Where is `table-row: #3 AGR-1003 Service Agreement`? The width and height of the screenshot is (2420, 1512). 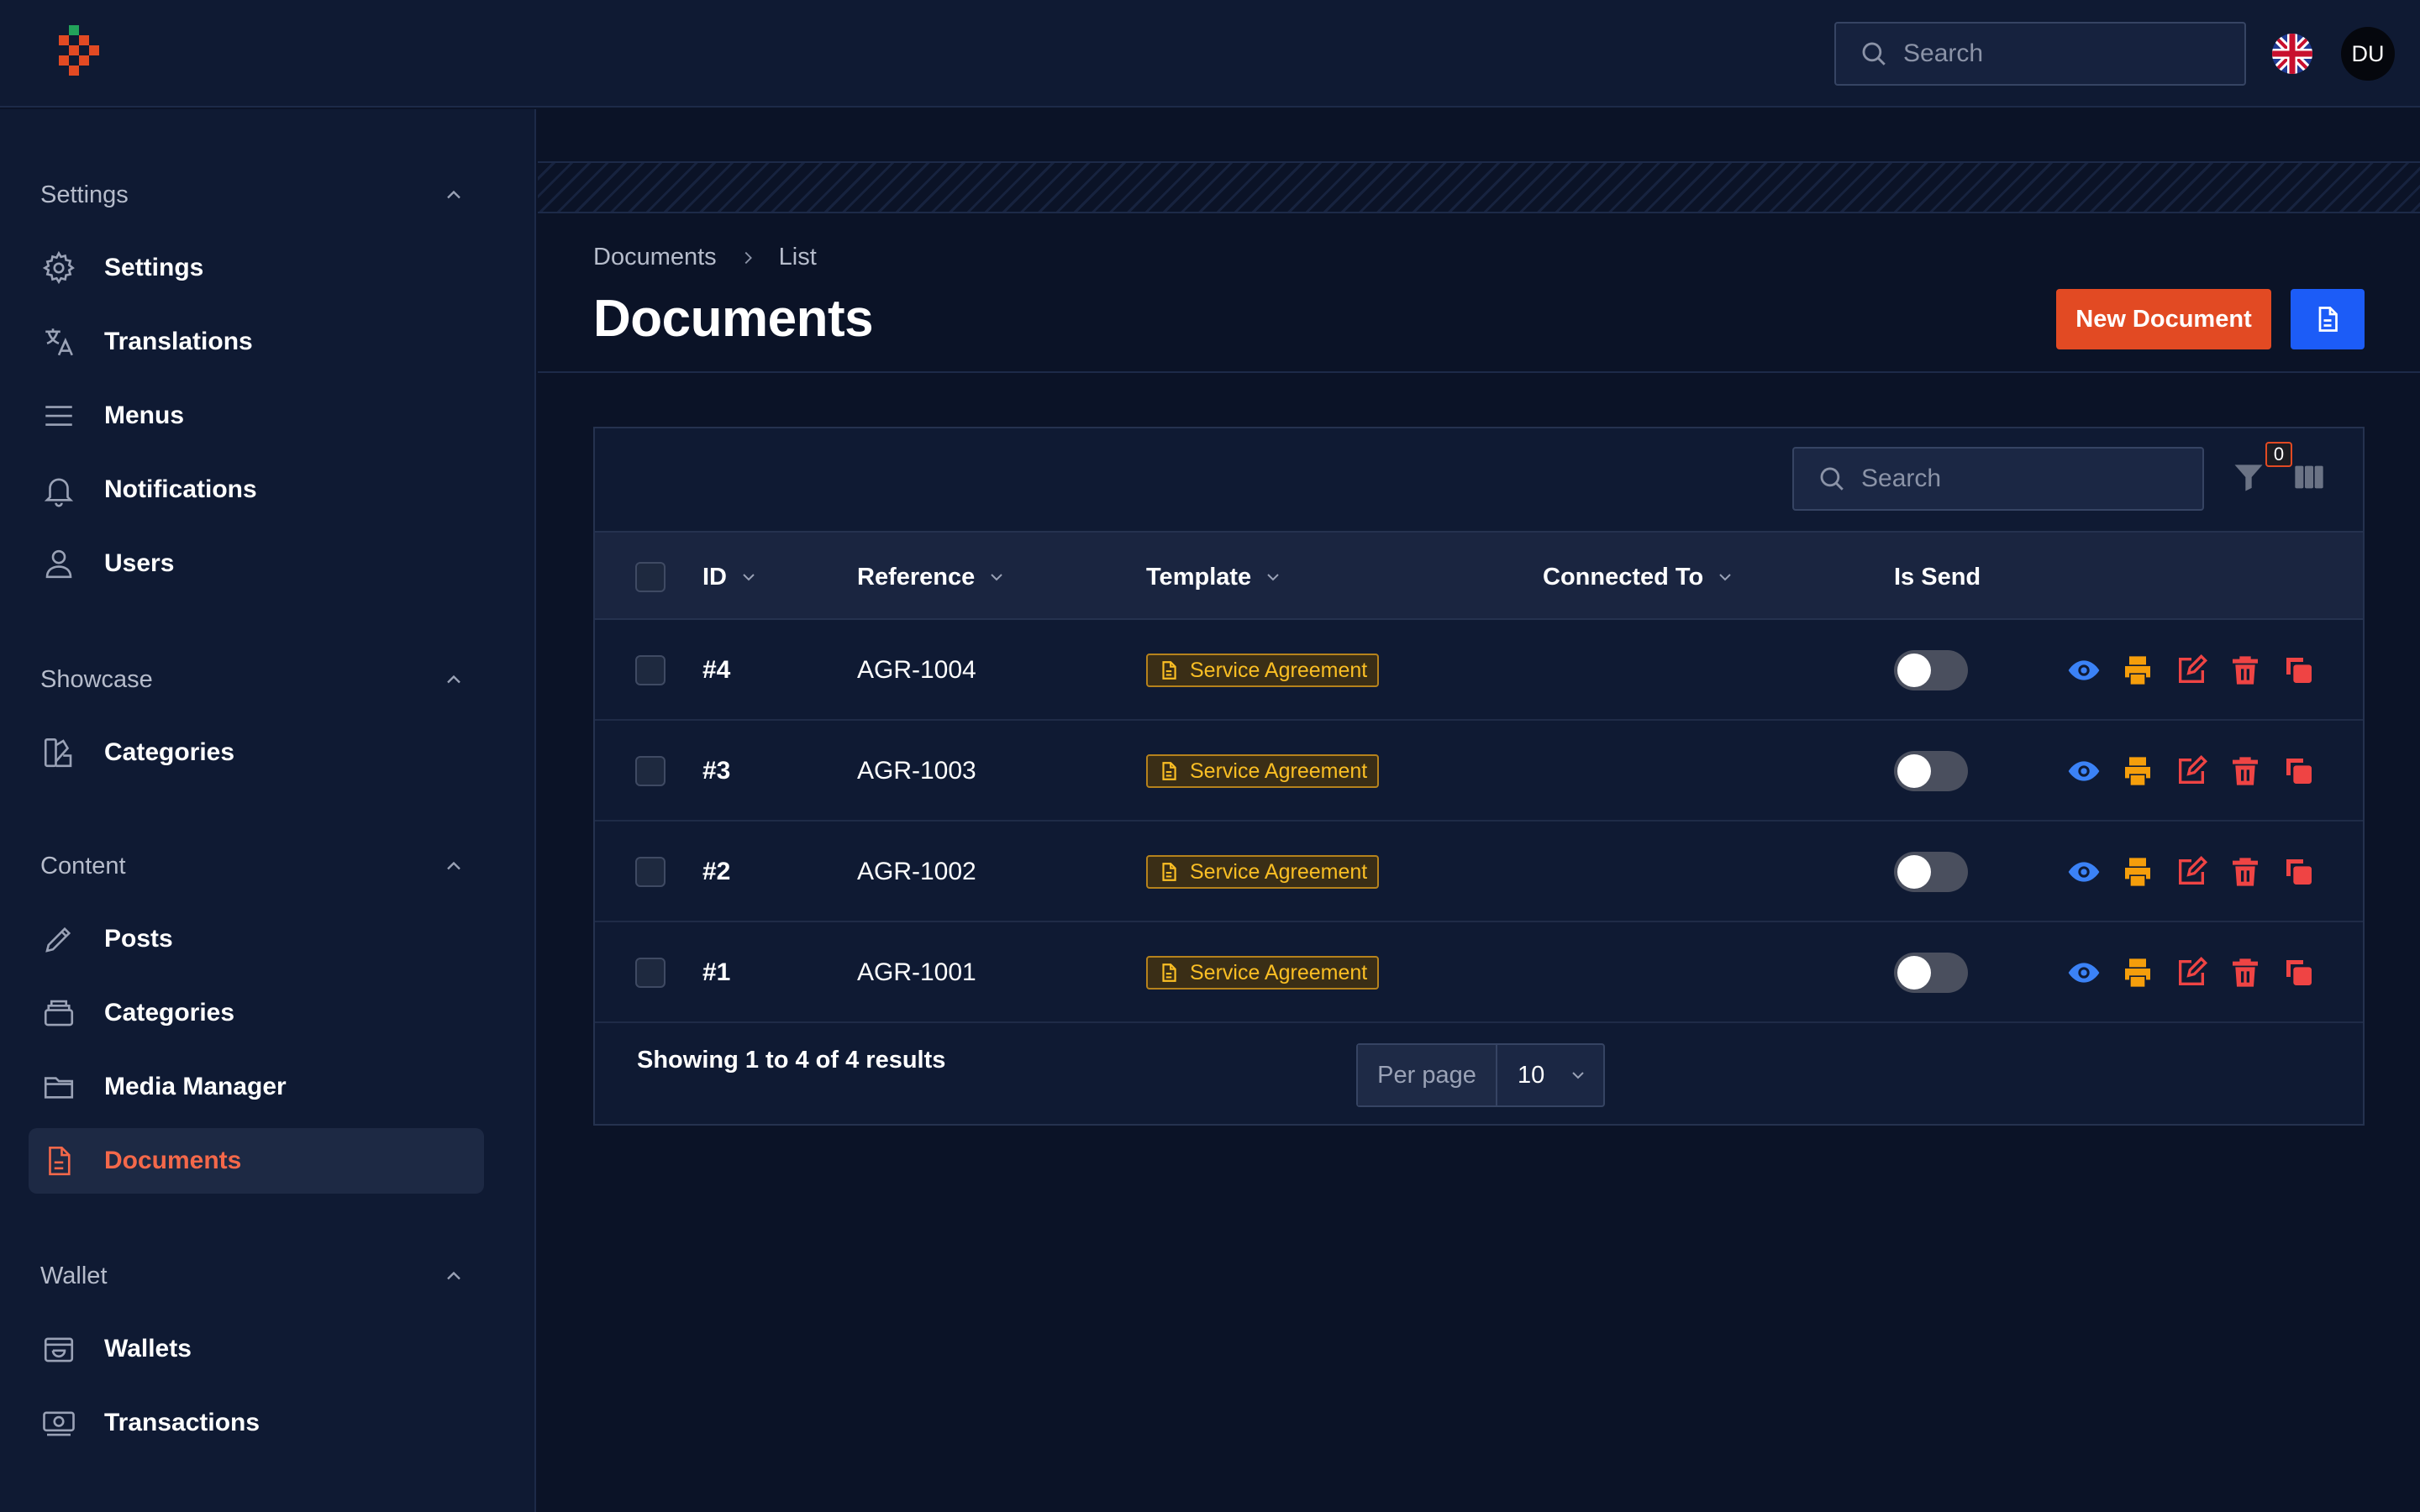
table-row: #3 AGR-1003 Service Agreement is located at coordinates (1479, 771).